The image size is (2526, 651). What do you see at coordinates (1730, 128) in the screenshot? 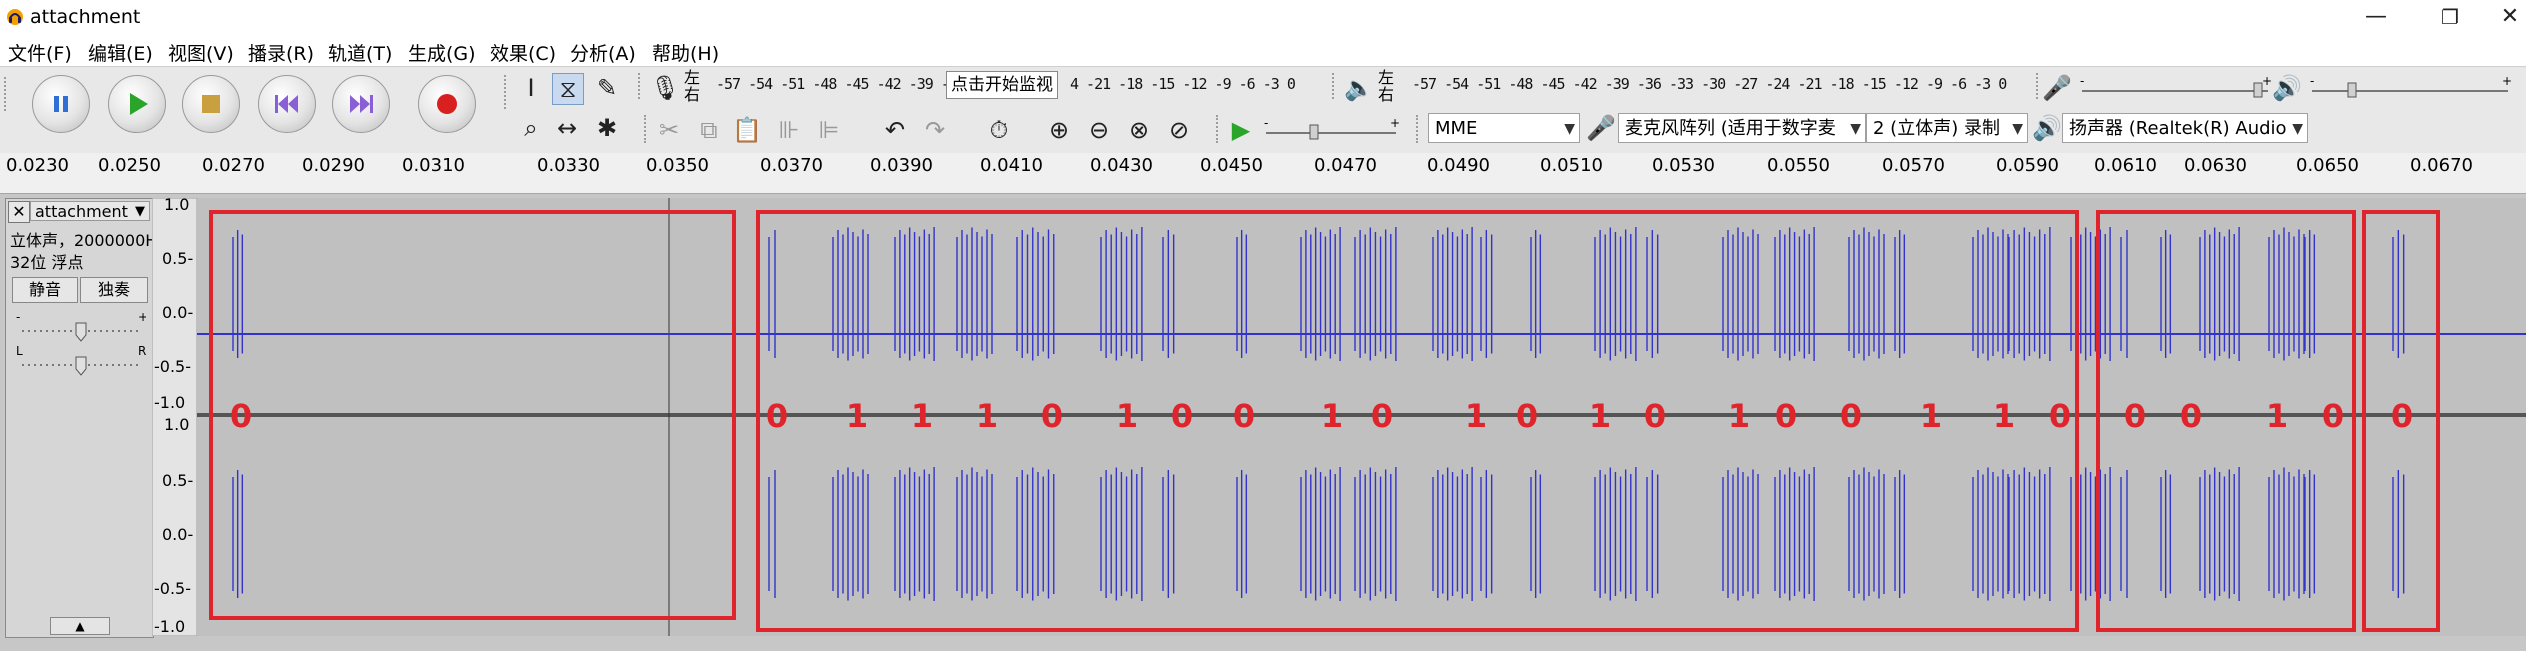
I see `input-device-value: 麦克风阵列 (适用于数字麦` at bounding box center [1730, 128].